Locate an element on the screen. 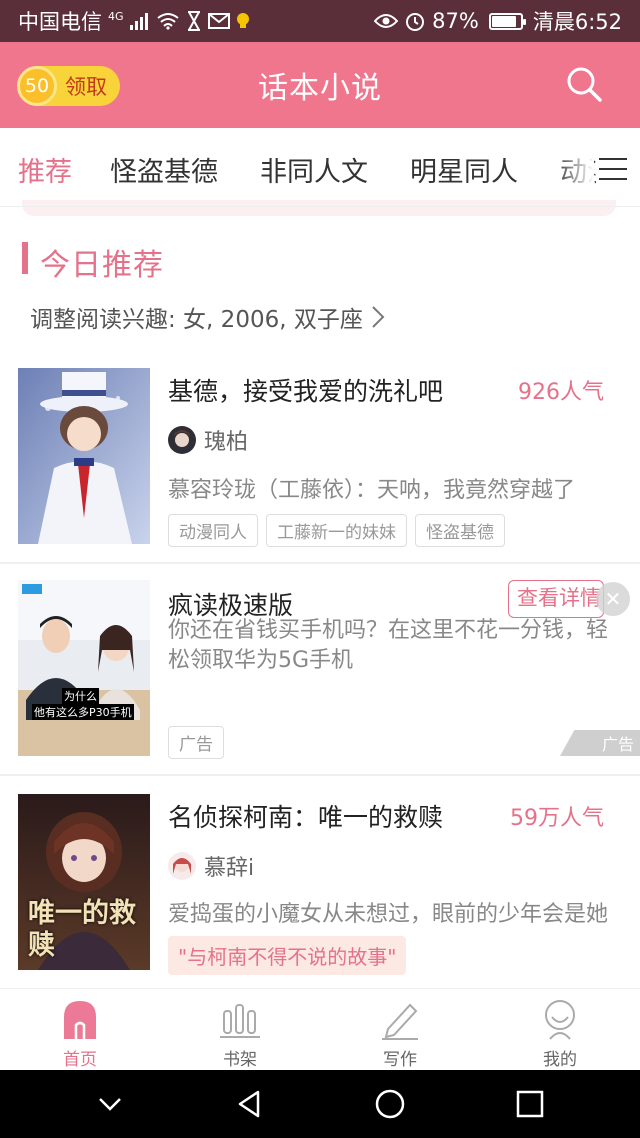 The width and height of the screenshot is (640, 1138). tag-list: "与柯南不得不说的故事" is located at coordinates (287, 955).